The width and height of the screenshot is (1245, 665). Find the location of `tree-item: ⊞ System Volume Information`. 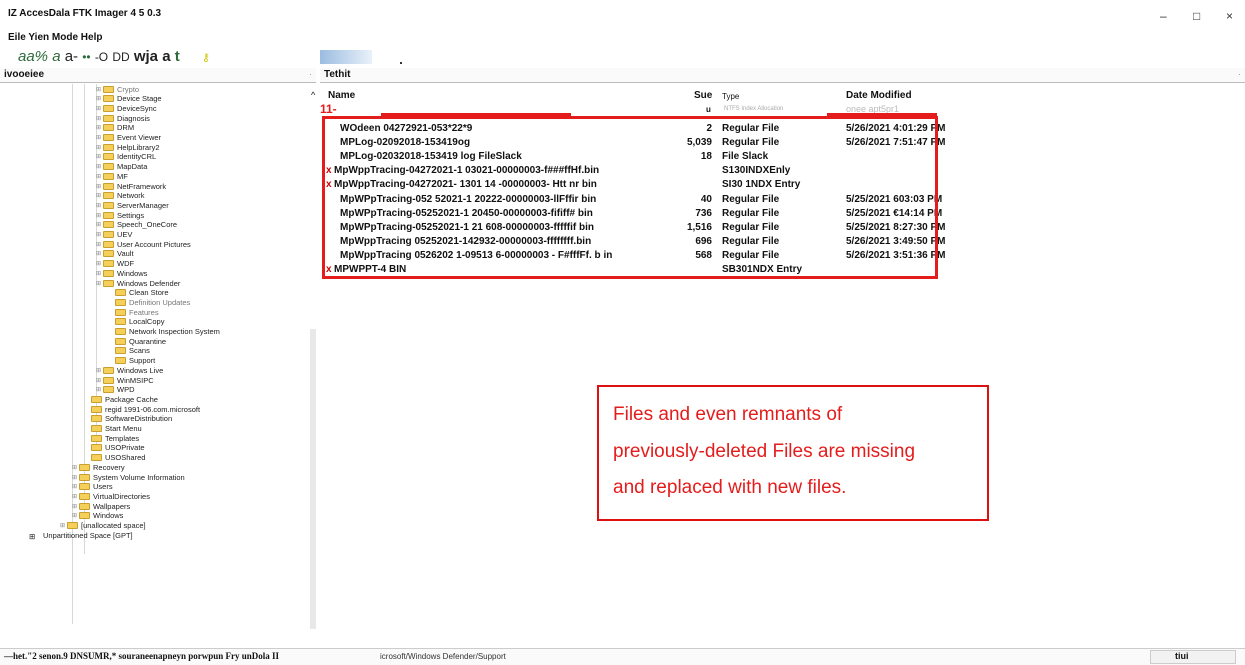

tree-item: ⊞ System Volume Information is located at coordinates (128, 477).